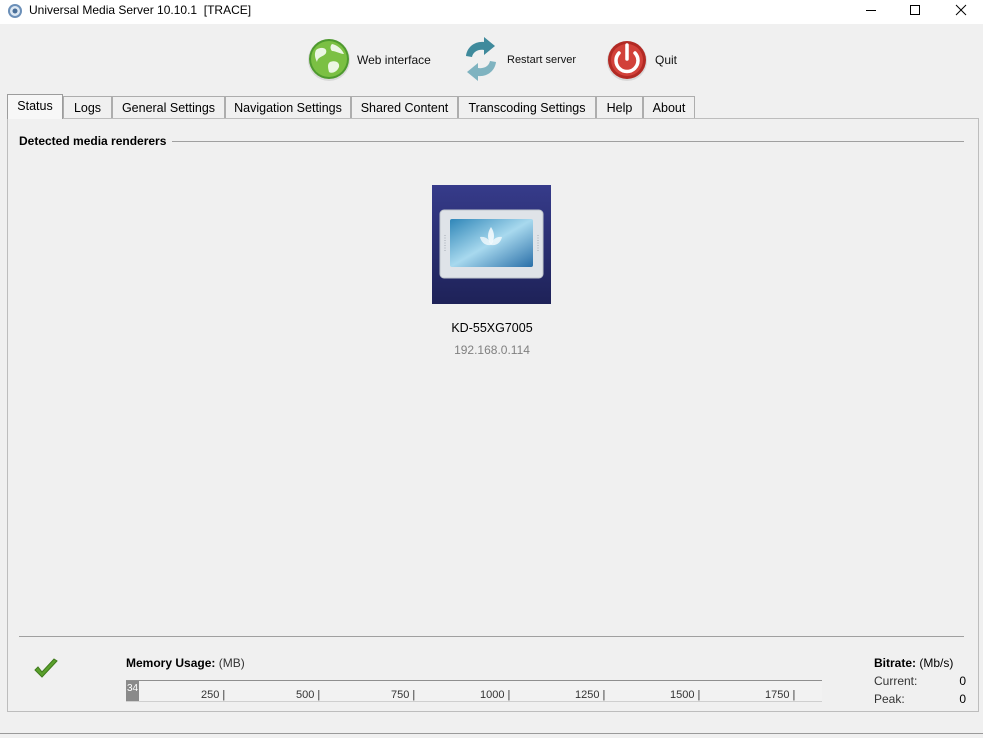 The height and width of the screenshot is (738, 983). What do you see at coordinates (491, 735) in the screenshot?
I see `window-bottom-edge` at bounding box center [491, 735].